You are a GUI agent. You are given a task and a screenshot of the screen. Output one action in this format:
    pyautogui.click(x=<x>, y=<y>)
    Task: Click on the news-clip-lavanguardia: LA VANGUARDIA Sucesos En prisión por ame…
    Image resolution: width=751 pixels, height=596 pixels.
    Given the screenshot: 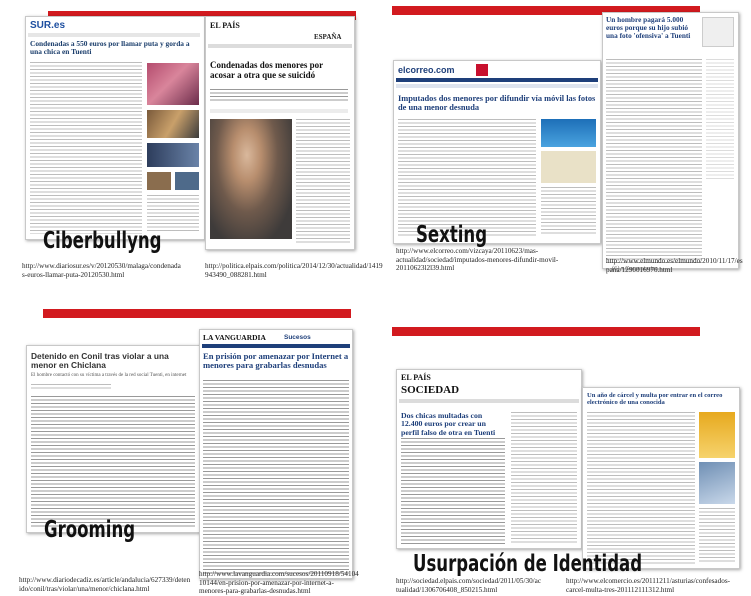 What is the action you would take?
    pyautogui.click(x=276, y=454)
    